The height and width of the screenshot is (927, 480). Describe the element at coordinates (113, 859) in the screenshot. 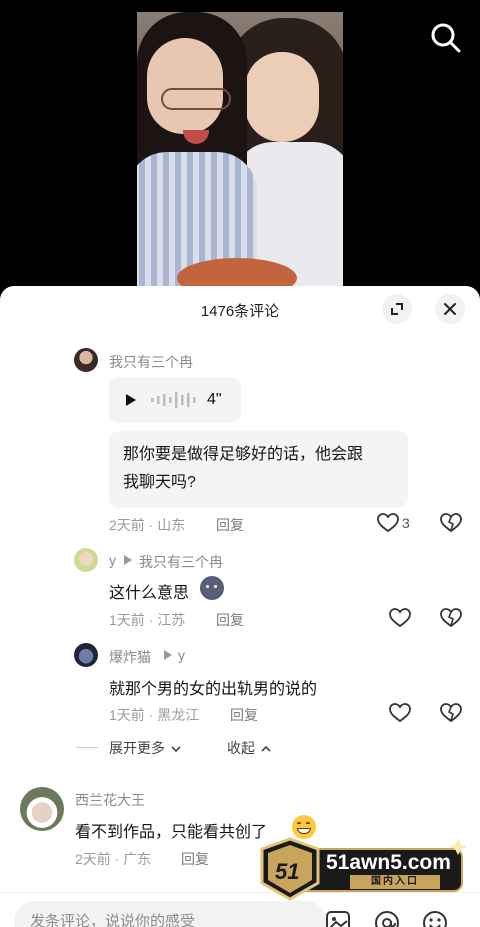

I see `comment-time-location: 2天前 · 广东` at that location.